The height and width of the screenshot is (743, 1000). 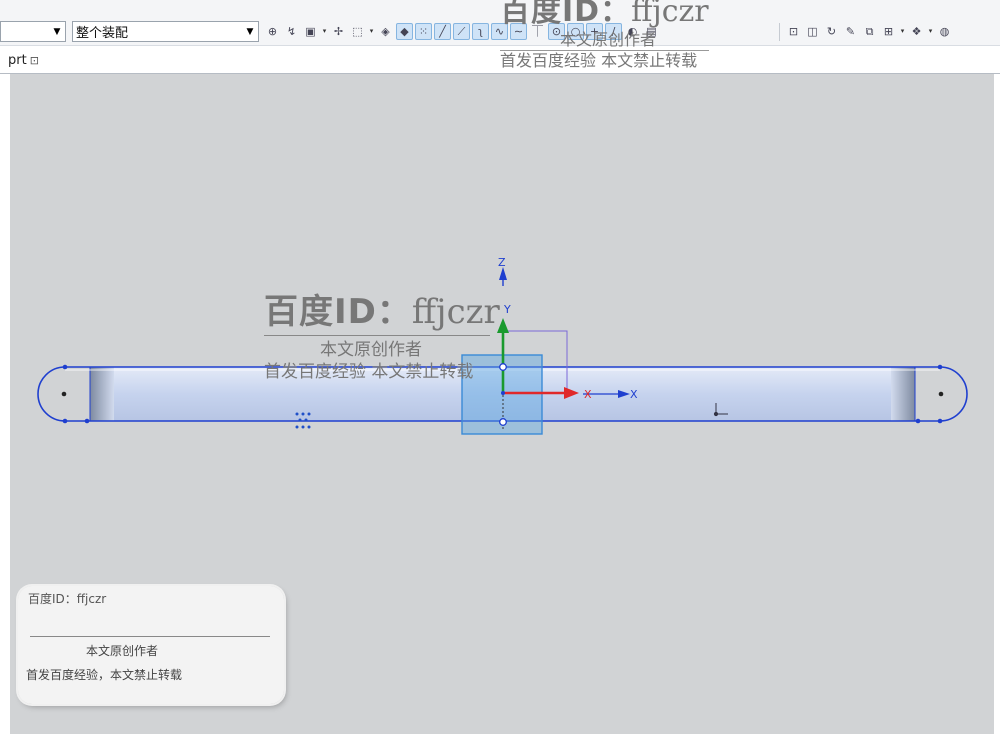 What do you see at coordinates (369, 372) in the screenshot?
I see `watermark-center-line2: 首发百度经验 本文禁止转载` at bounding box center [369, 372].